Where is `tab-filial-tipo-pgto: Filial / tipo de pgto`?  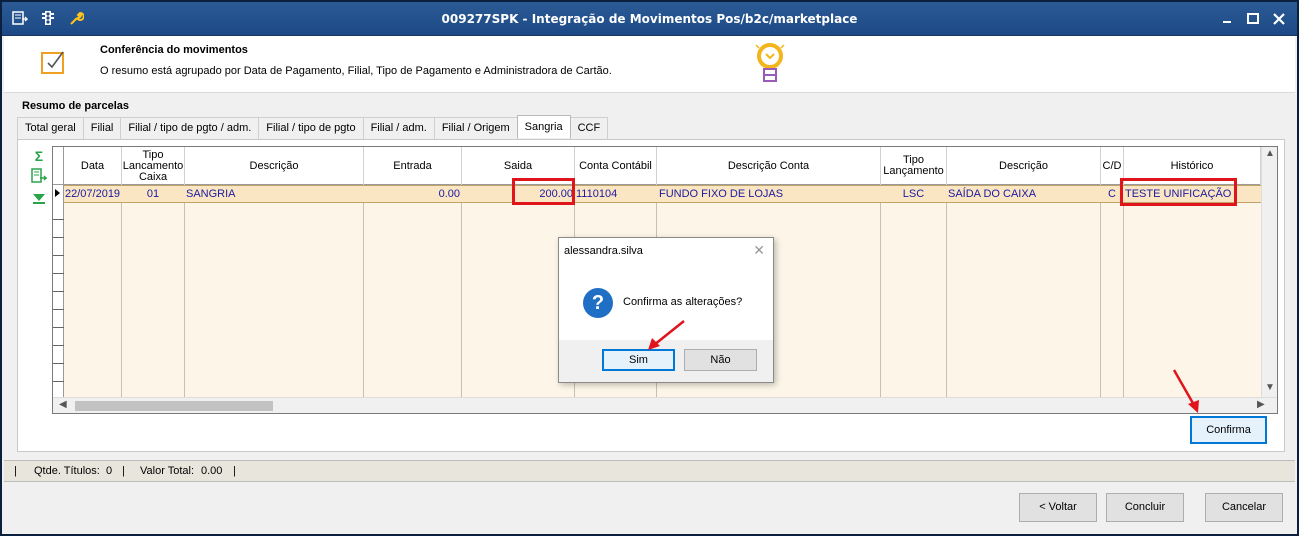
tab-filial-tipo-pgto: Filial / tipo de pgto is located at coordinates (311, 128).